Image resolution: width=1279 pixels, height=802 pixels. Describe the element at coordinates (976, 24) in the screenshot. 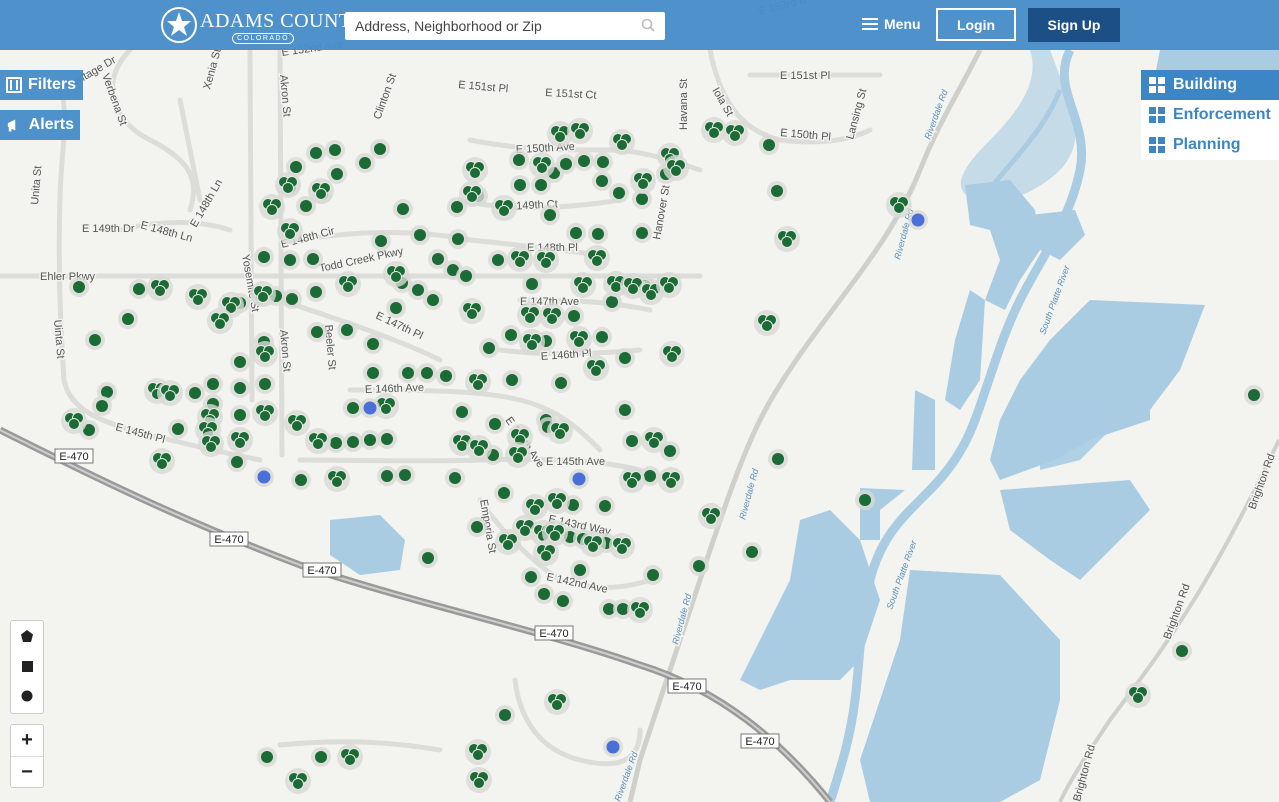

I see `login-button: Login` at that location.